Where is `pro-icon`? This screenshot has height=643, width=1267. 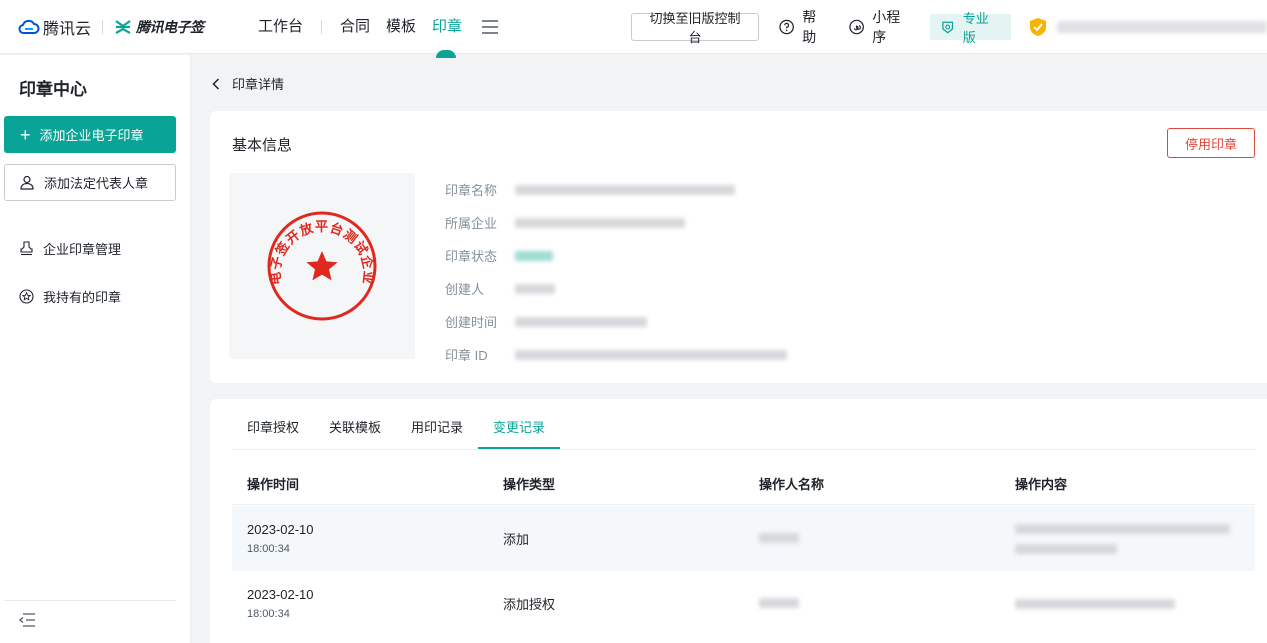 pro-icon is located at coordinates (948, 27).